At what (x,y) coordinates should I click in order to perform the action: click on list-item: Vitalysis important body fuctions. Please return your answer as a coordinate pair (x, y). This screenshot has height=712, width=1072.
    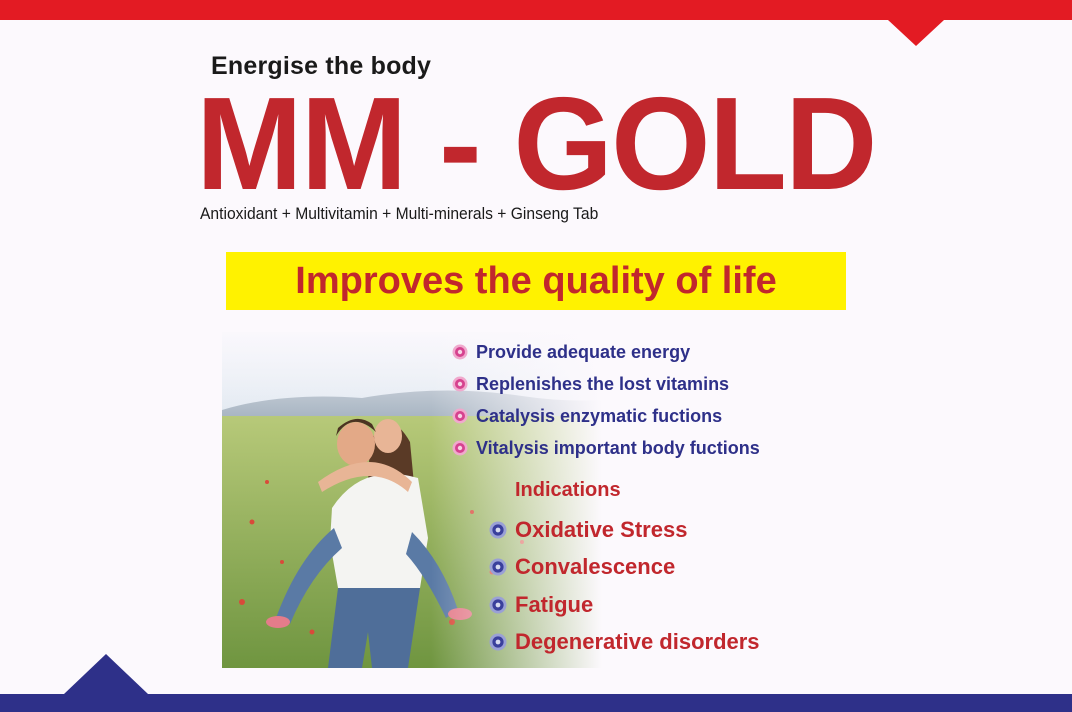
    Looking at the image, I should click on (606, 448).